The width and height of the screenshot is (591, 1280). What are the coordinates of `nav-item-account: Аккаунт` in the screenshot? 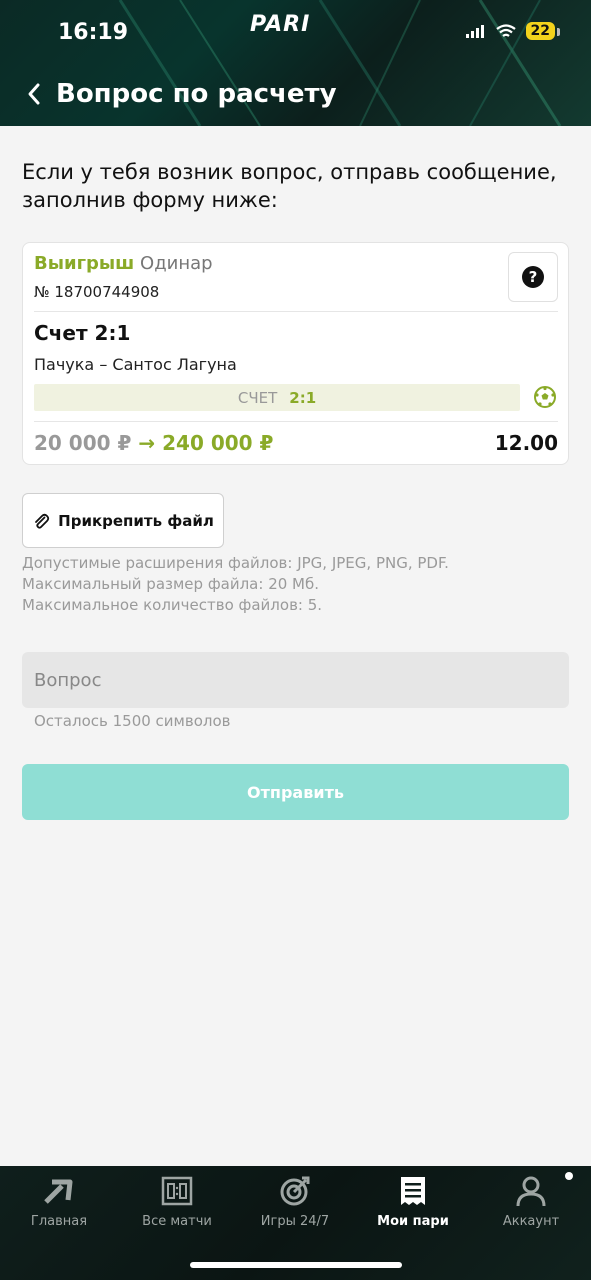 It's located at (531, 1204).